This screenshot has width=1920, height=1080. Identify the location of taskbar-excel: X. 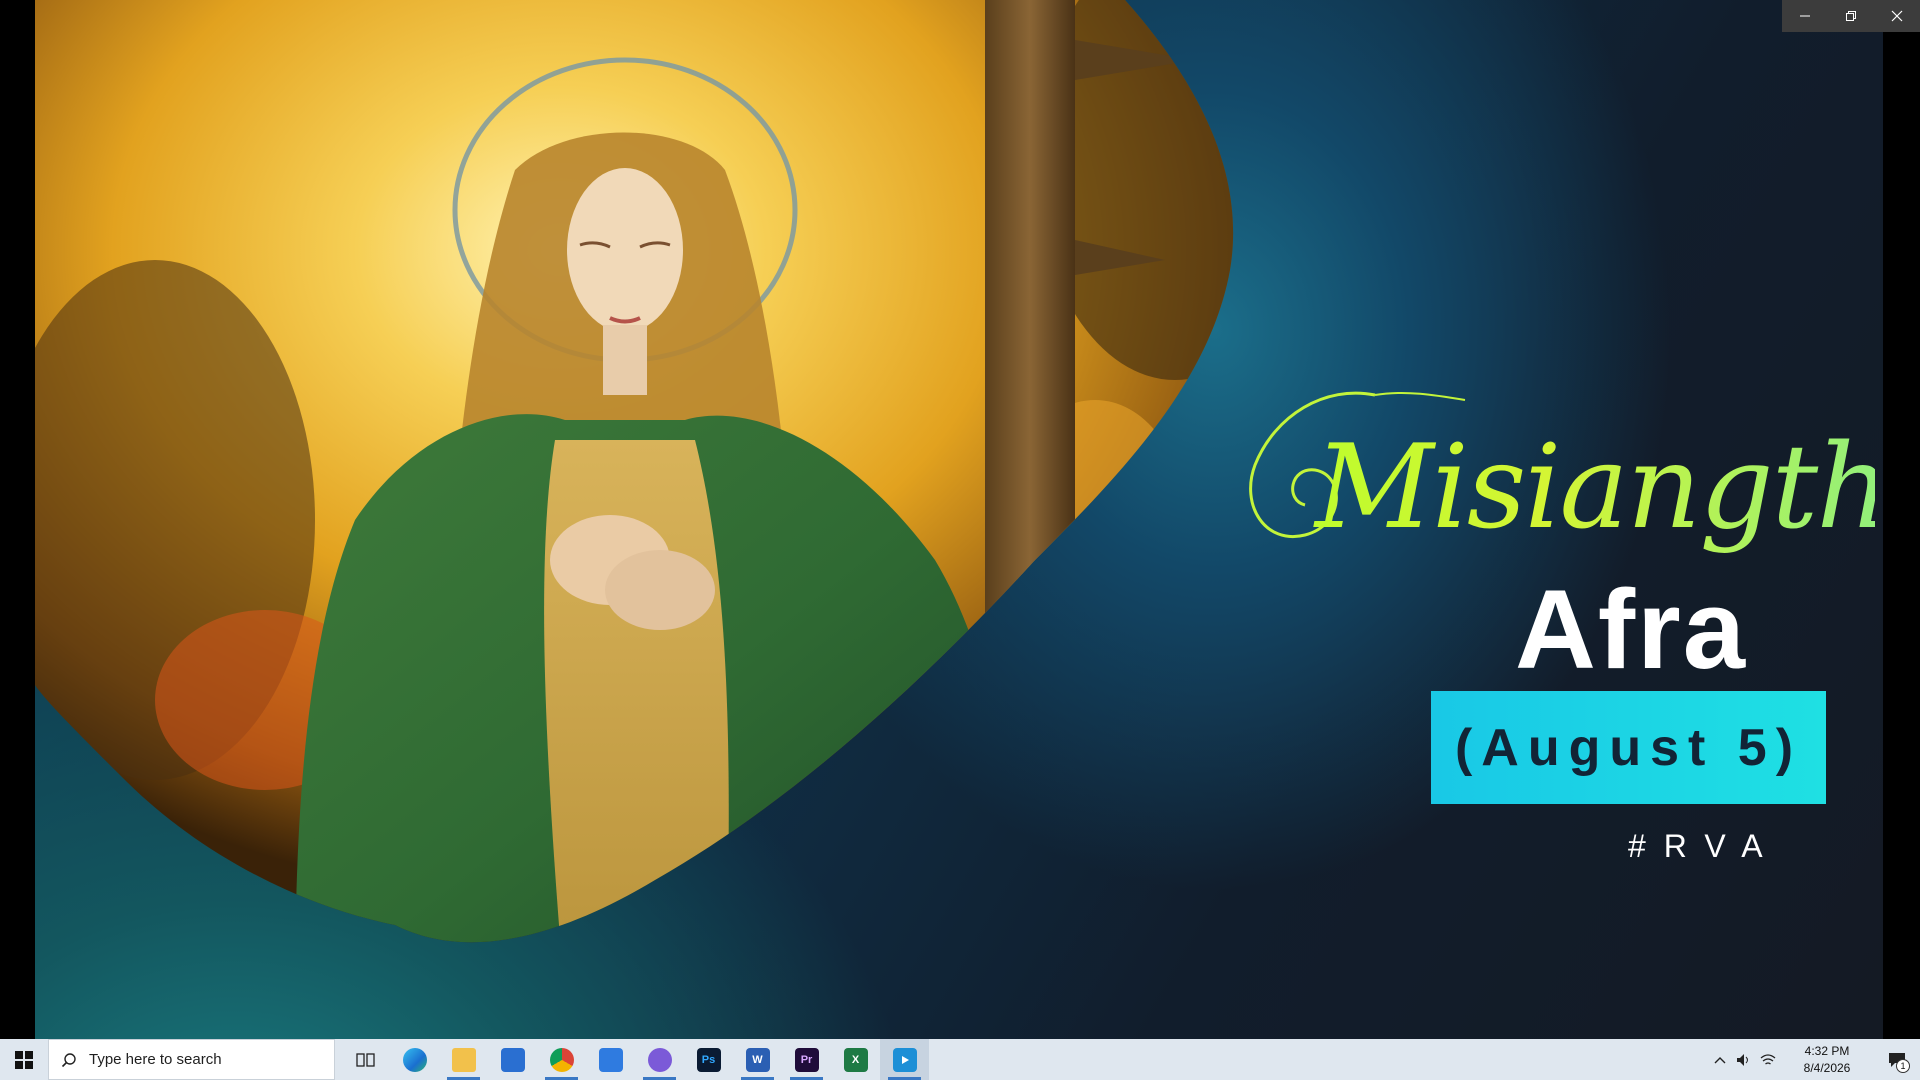
(855, 1059).